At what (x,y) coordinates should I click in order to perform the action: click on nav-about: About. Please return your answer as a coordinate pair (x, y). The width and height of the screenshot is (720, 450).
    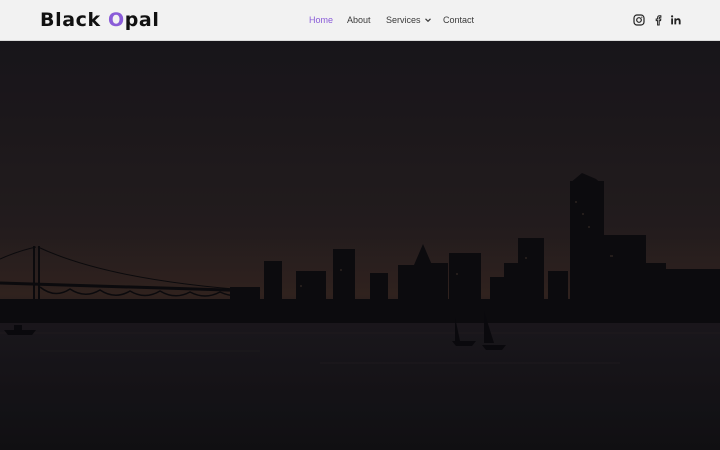
    Looking at the image, I should click on (359, 20).